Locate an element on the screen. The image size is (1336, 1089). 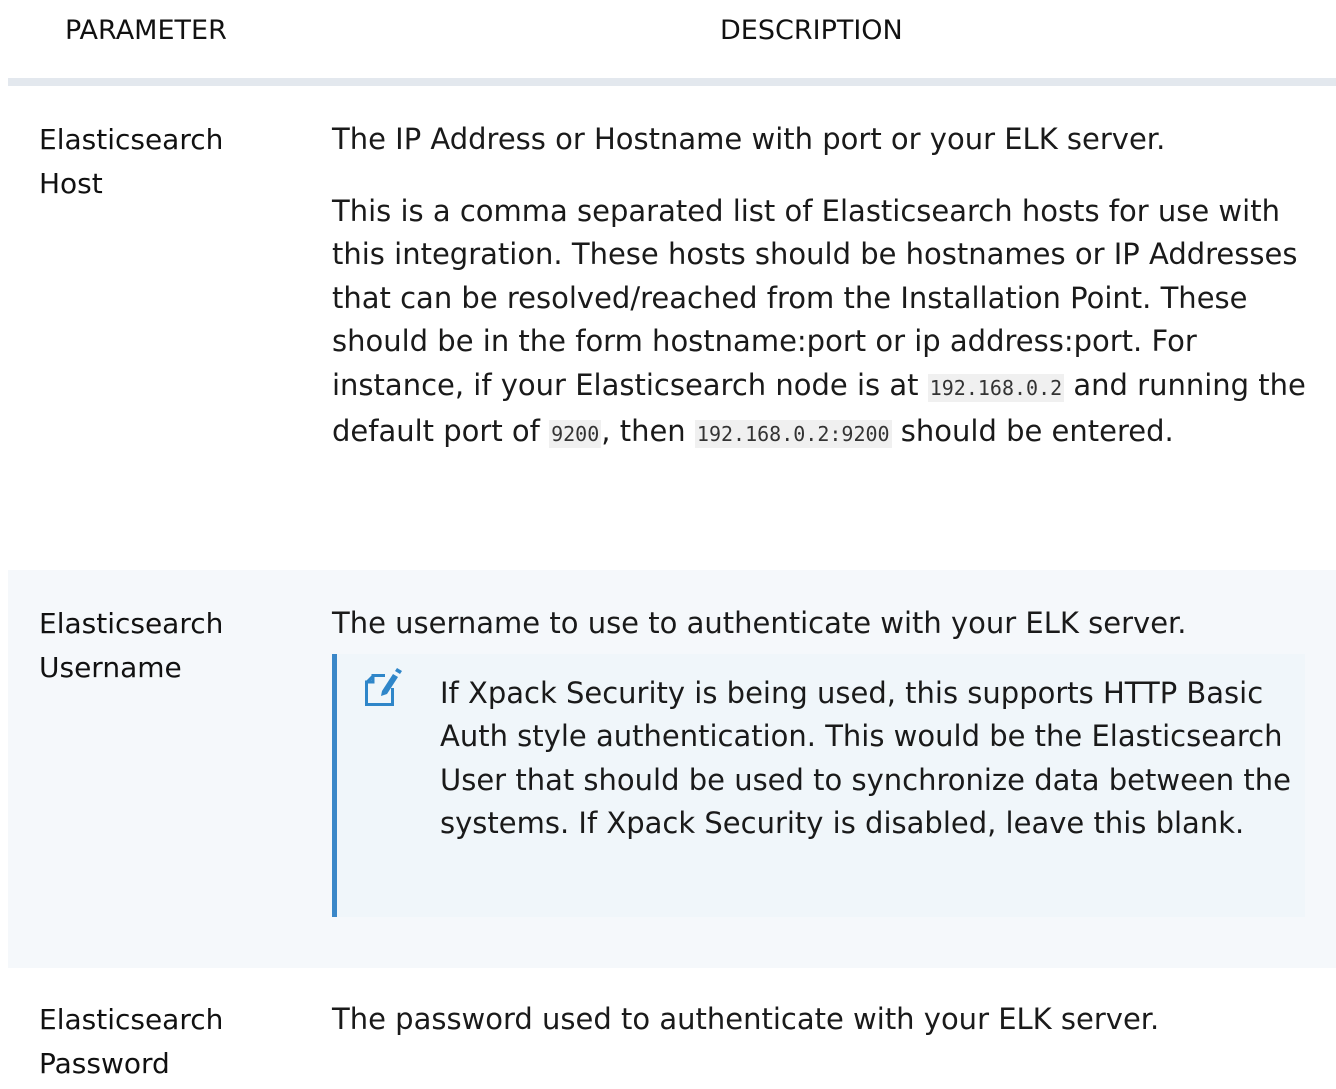
param-name: Elasticsearch Username is located at coordinates (131, 645).